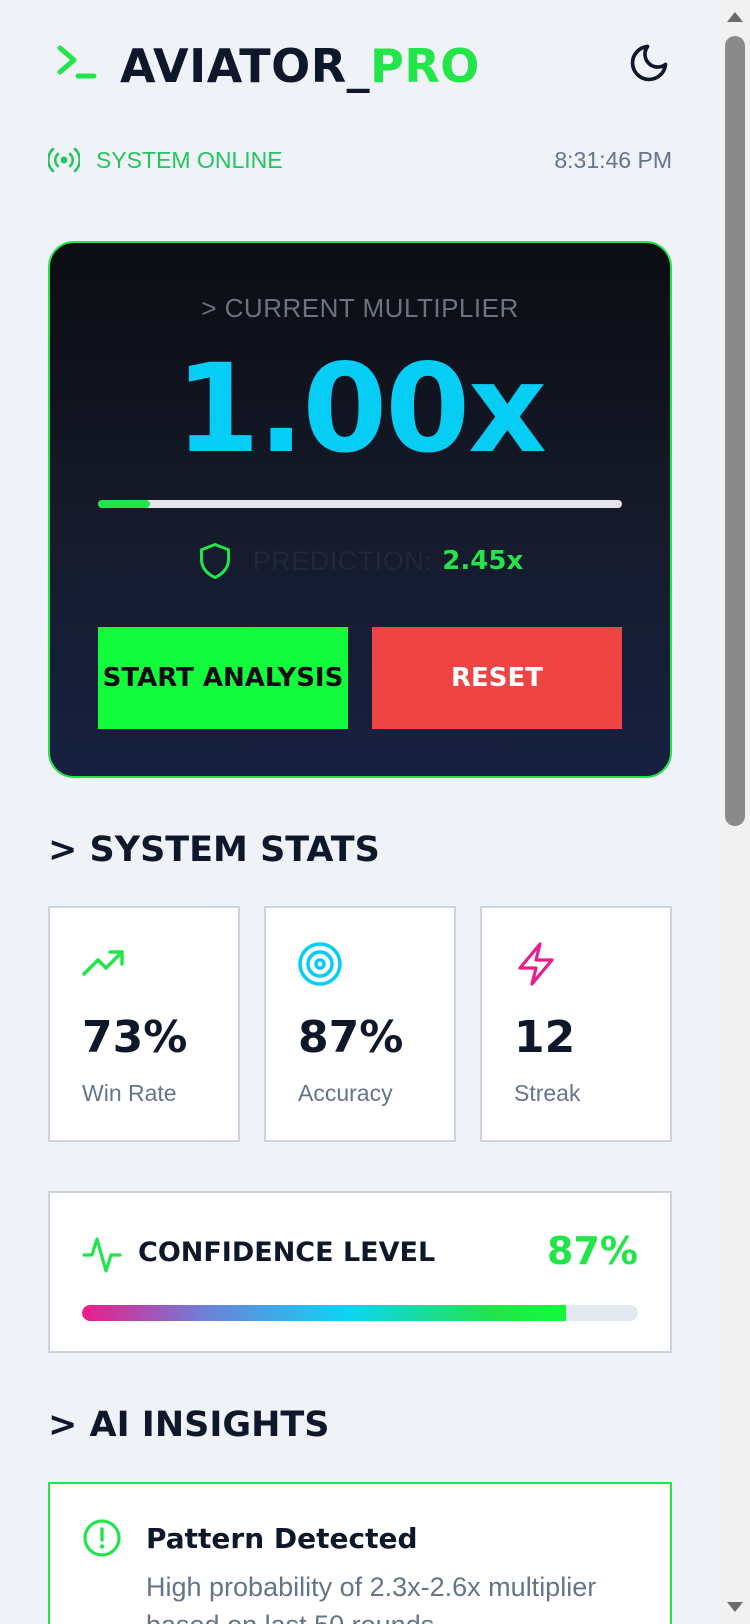 The image size is (750, 1624). I want to click on shield-icon, so click(214, 561).